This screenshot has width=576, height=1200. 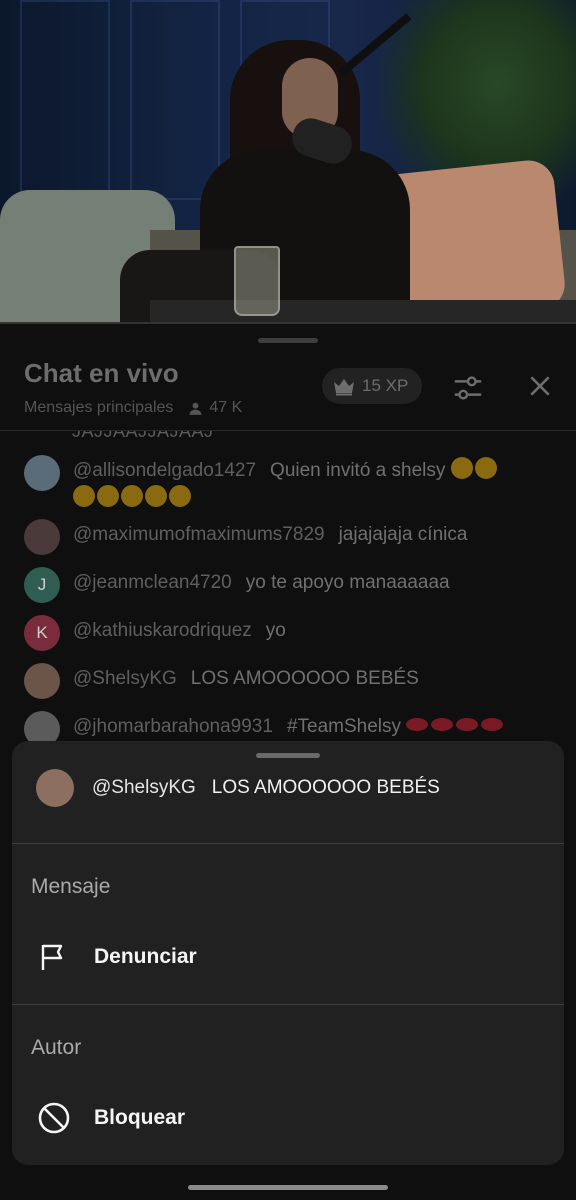 What do you see at coordinates (152, 582) in the screenshot?
I see `message-author: @jeanmclean4720` at bounding box center [152, 582].